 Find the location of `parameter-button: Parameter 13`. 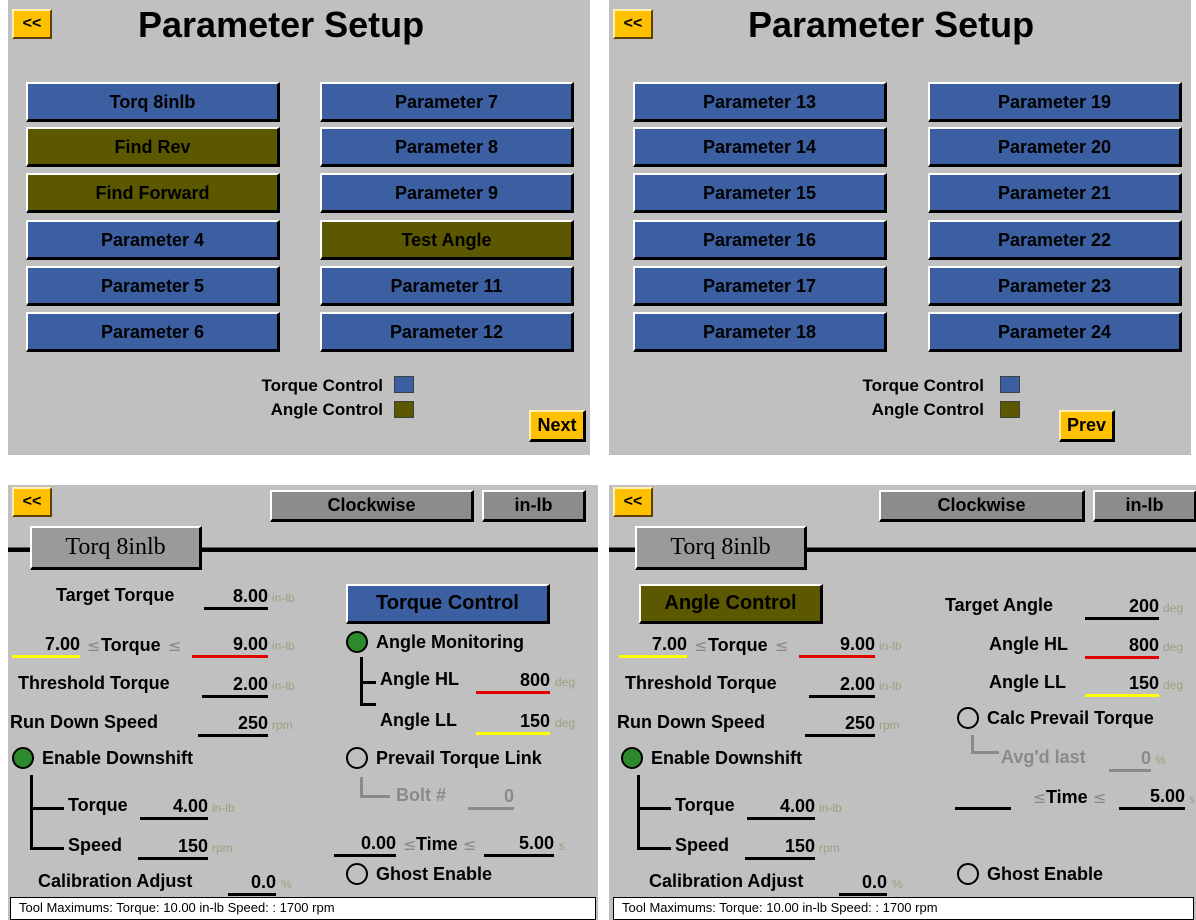

parameter-button: Parameter 13 is located at coordinates (760, 102).